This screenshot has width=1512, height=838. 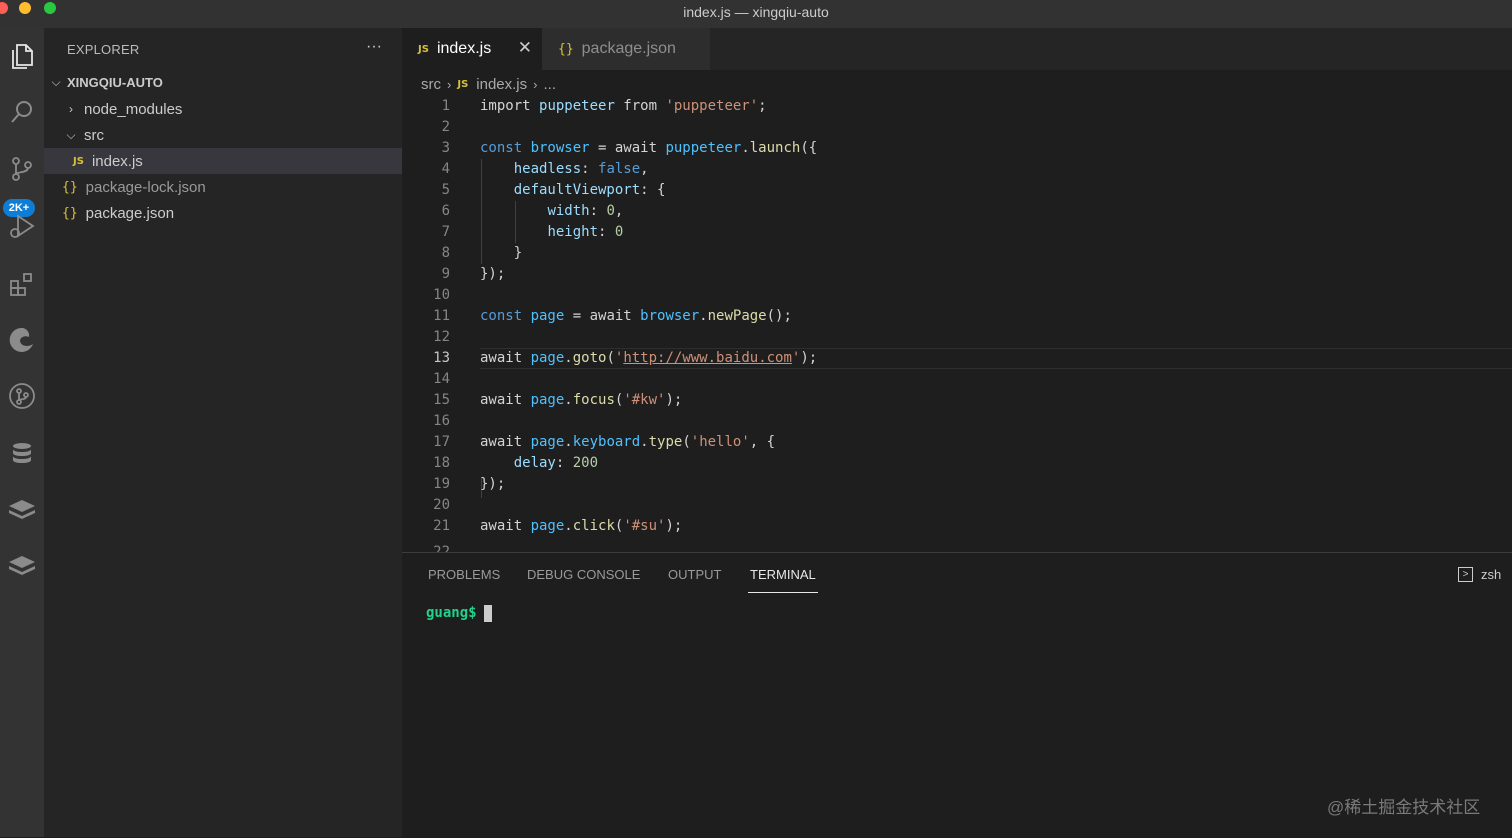 What do you see at coordinates (585, 232) in the screenshot?
I see `code-text: height: 0` at bounding box center [585, 232].